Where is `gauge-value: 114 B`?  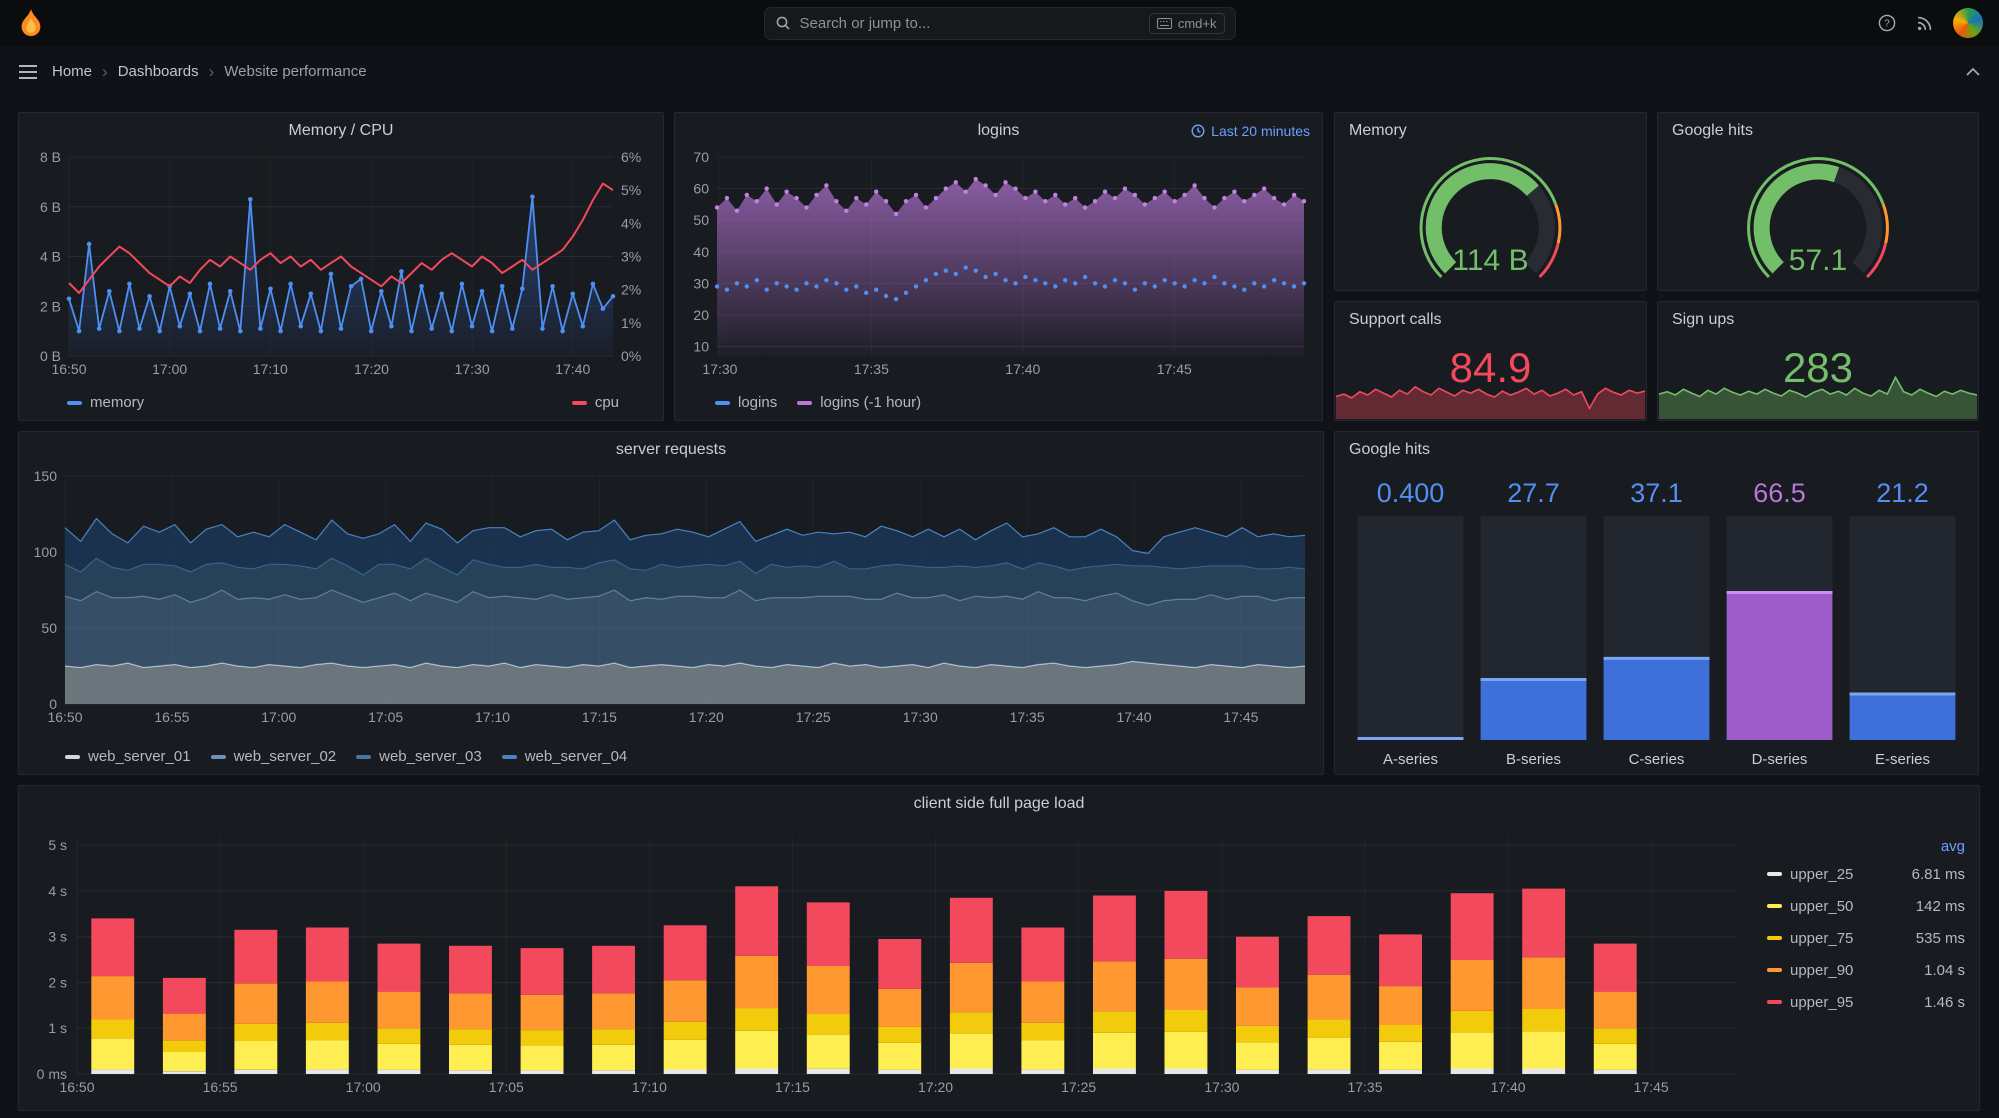
gauge-value: 114 B is located at coordinates (1490, 260).